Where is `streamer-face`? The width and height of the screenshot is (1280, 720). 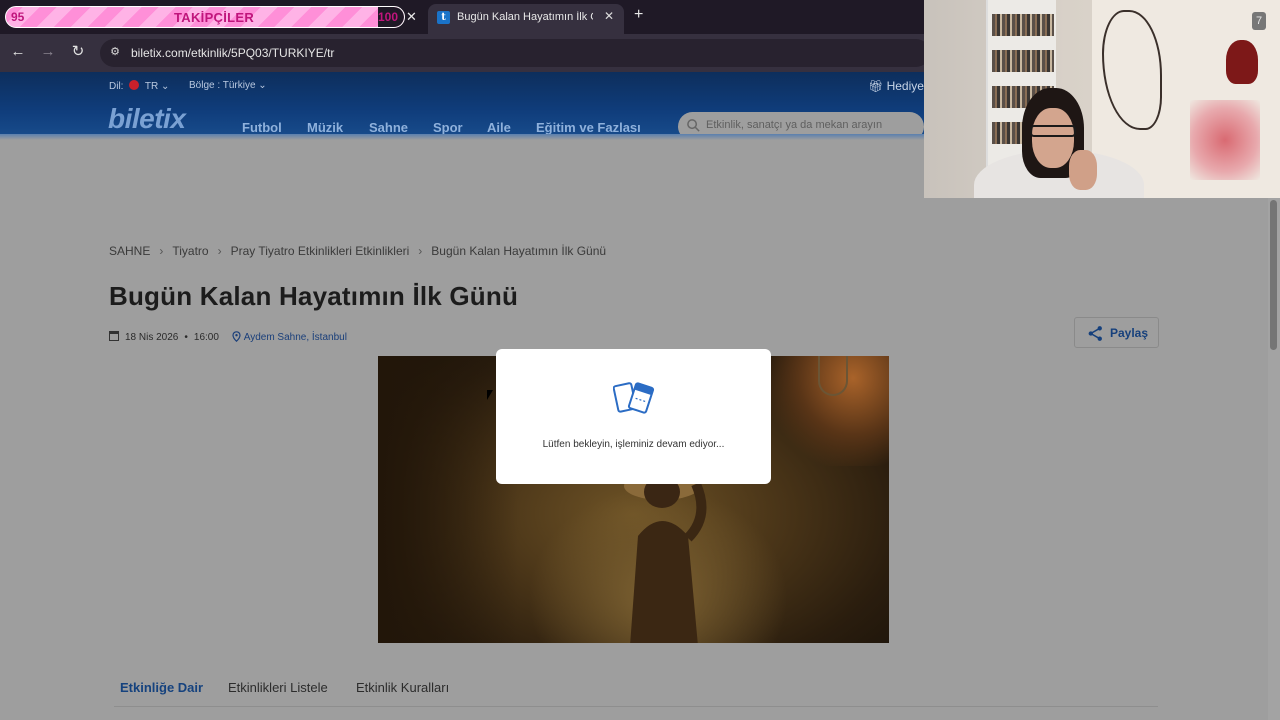
streamer-face is located at coordinates (1053, 138).